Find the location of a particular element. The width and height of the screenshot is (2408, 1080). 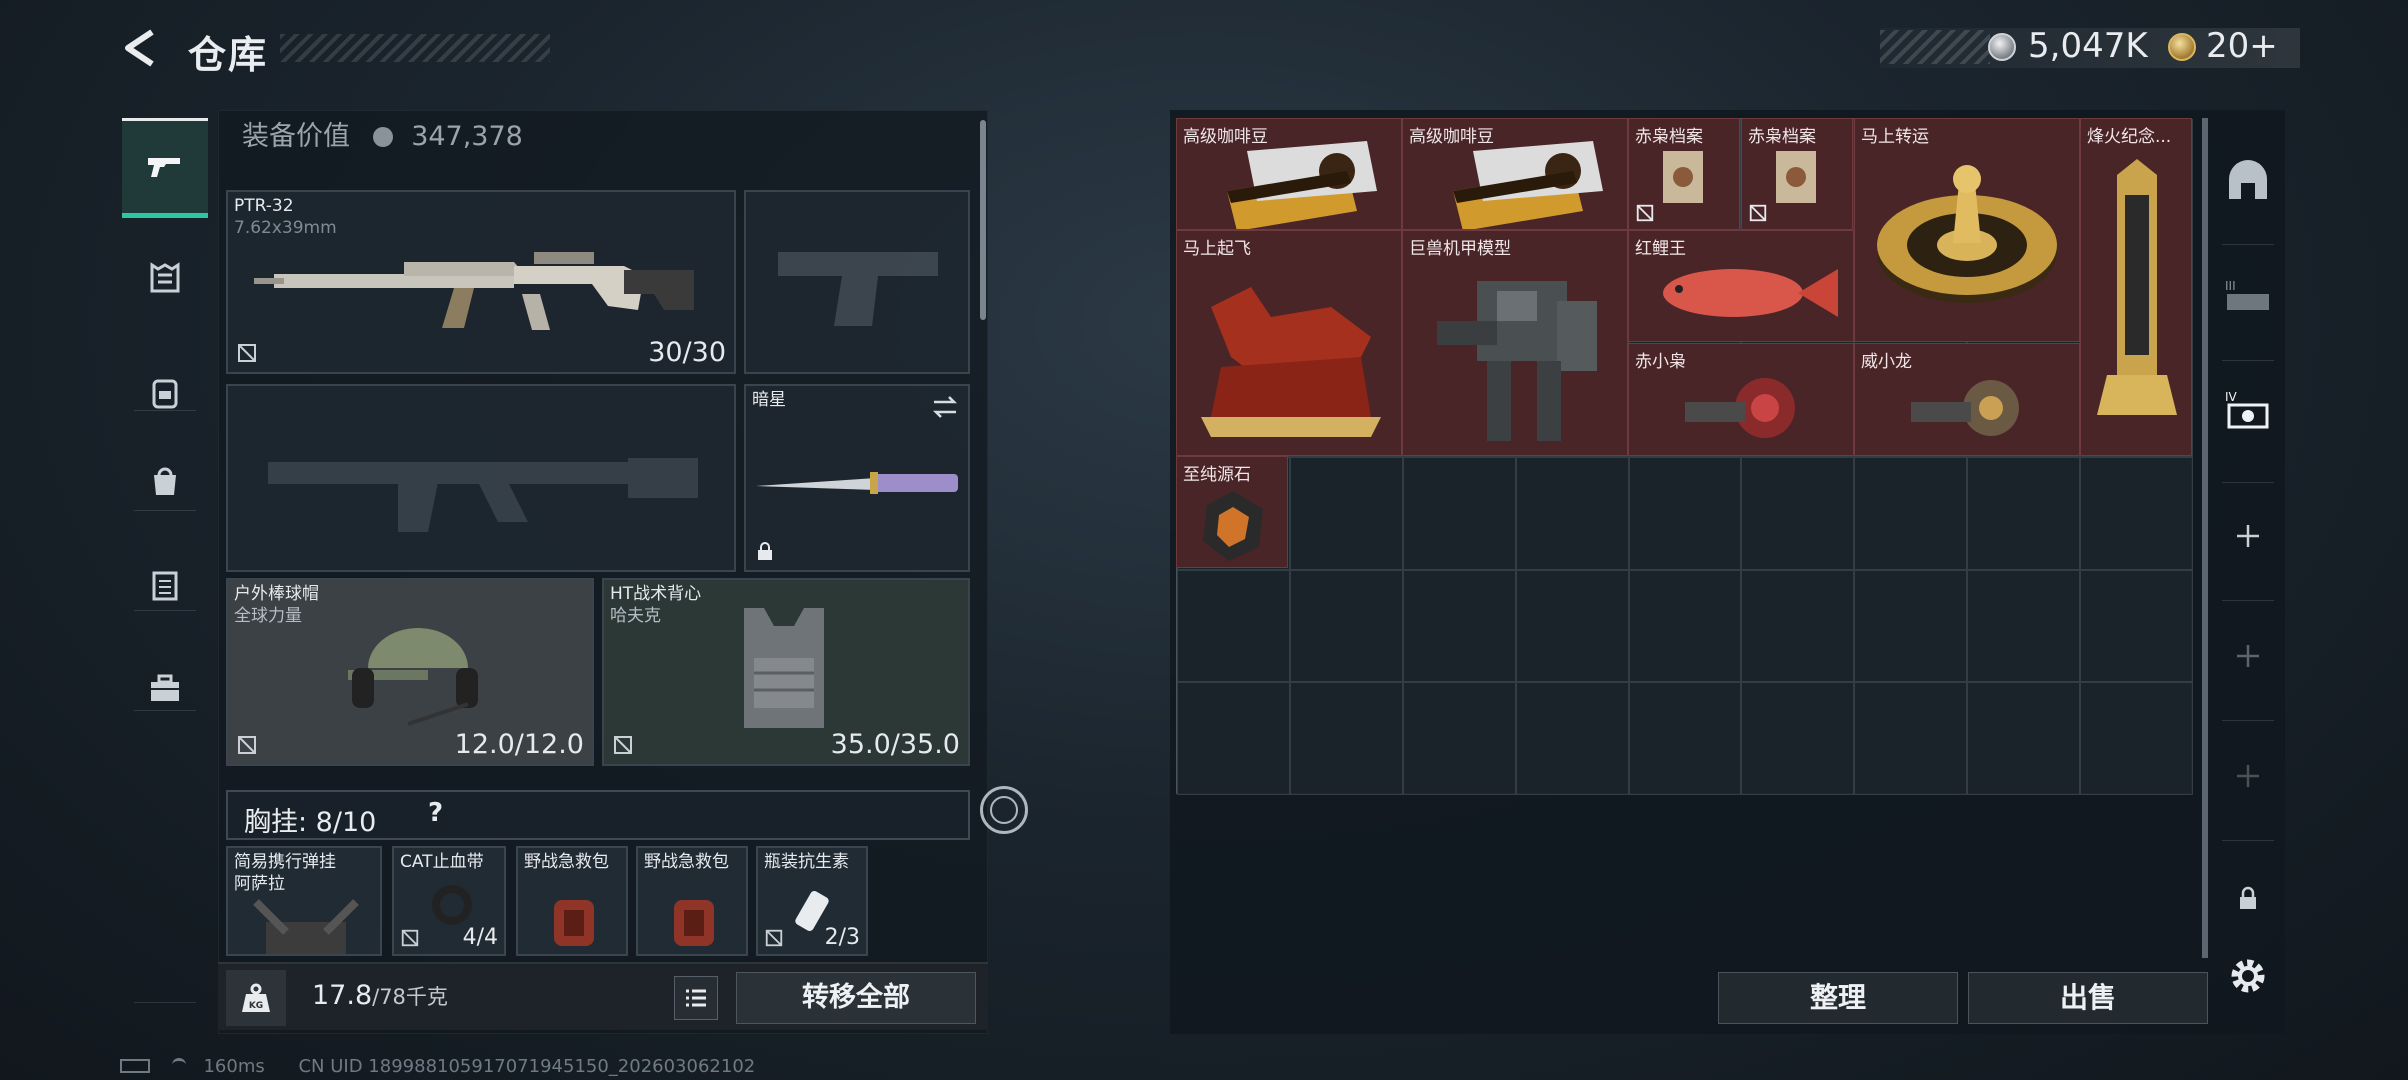

title-decoration is located at coordinates (415, 48).